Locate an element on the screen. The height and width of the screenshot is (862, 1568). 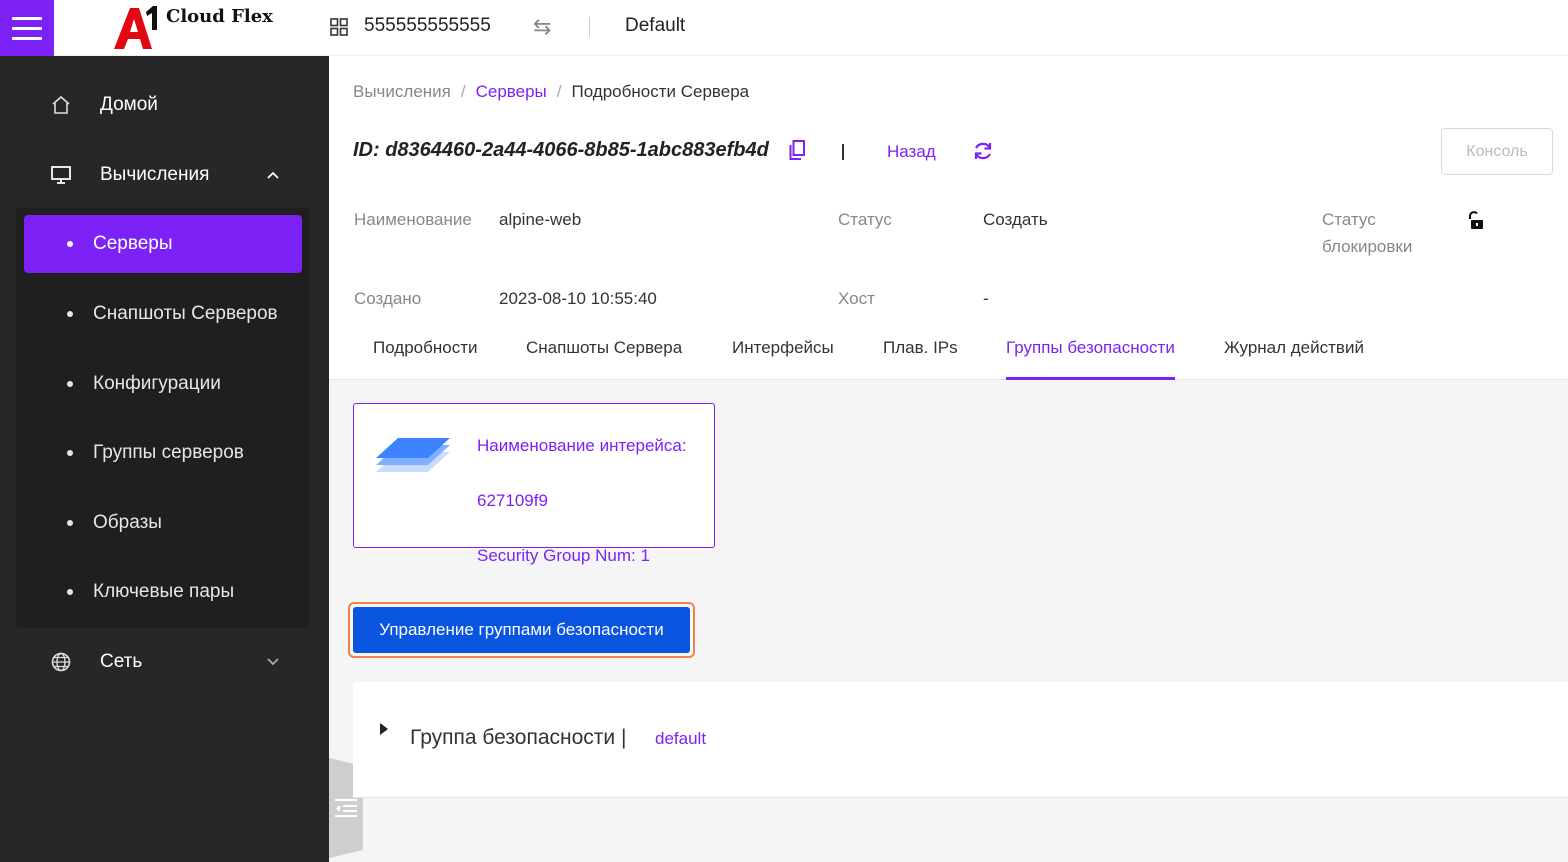
home-icon is located at coordinates (61, 105).